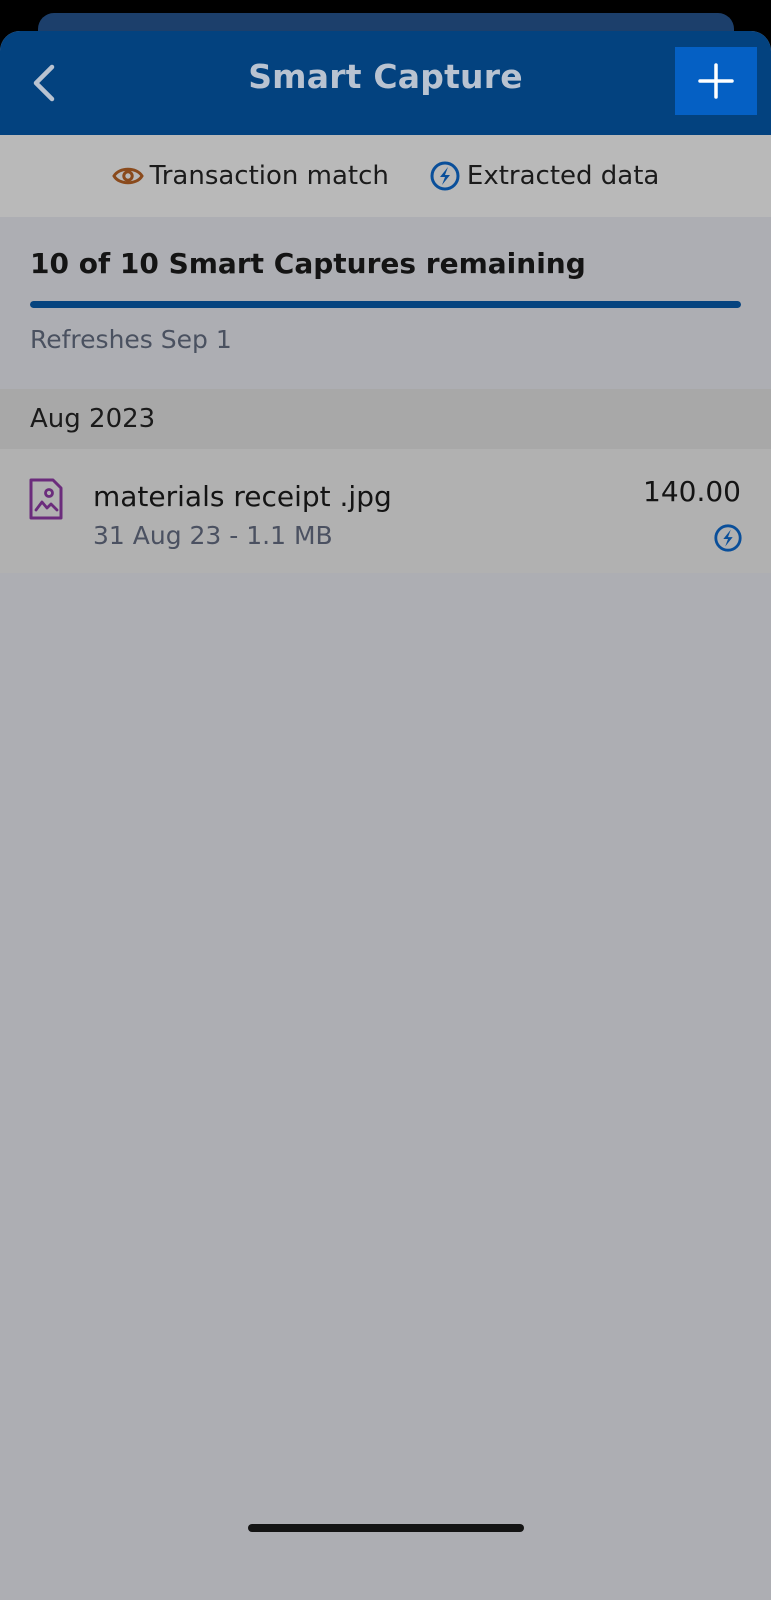 Image resolution: width=771 pixels, height=1600 pixels. I want to click on add-capture-button, so click(716, 81).